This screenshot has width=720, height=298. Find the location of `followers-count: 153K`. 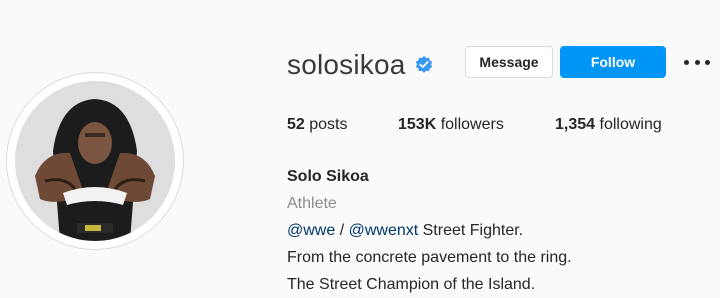

followers-count: 153K is located at coordinates (417, 124).